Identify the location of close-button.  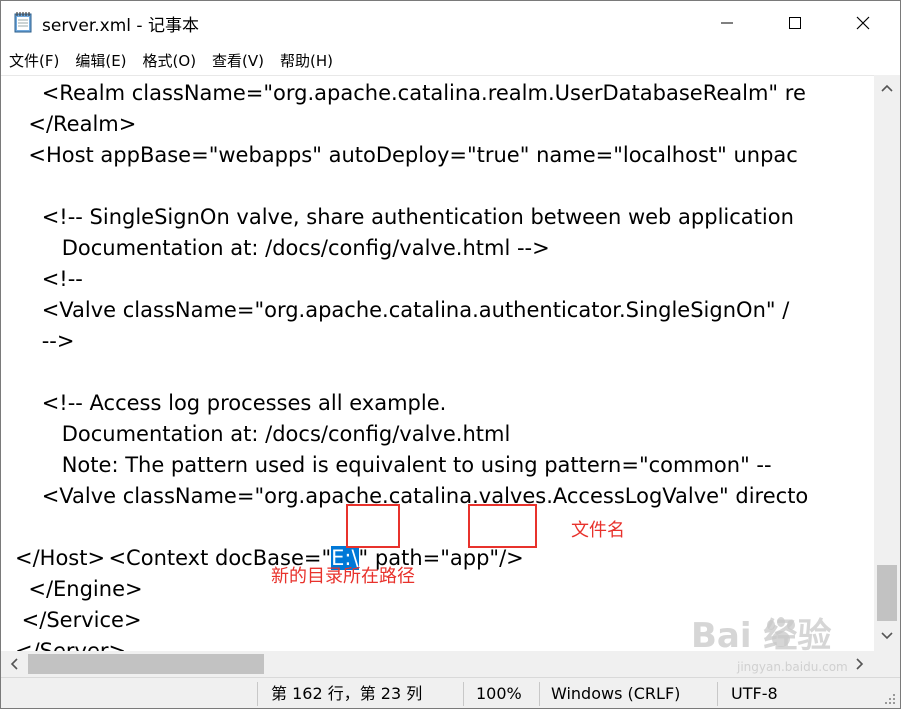
(863, 23).